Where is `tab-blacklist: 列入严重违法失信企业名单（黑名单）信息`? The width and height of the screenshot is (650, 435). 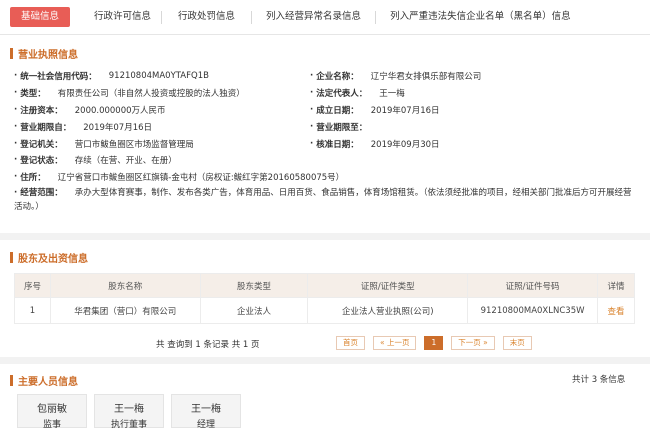
tab-blacklist: 列入严重违法失信企业名单（黑名单）信息 is located at coordinates (480, 17).